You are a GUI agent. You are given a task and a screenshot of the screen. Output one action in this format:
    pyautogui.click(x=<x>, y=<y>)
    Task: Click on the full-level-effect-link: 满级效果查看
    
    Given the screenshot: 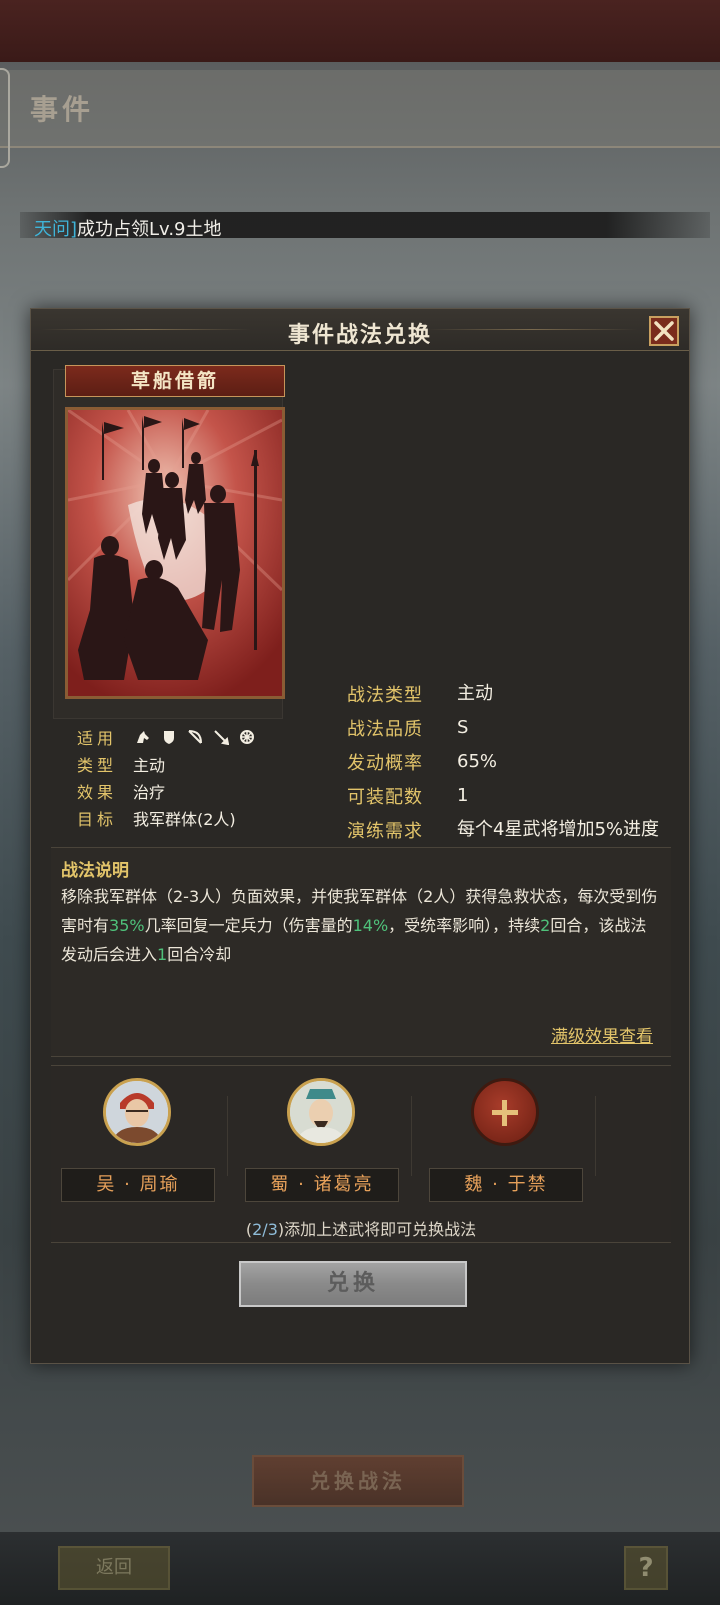 What is the action you would take?
    pyautogui.click(x=602, y=1034)
    